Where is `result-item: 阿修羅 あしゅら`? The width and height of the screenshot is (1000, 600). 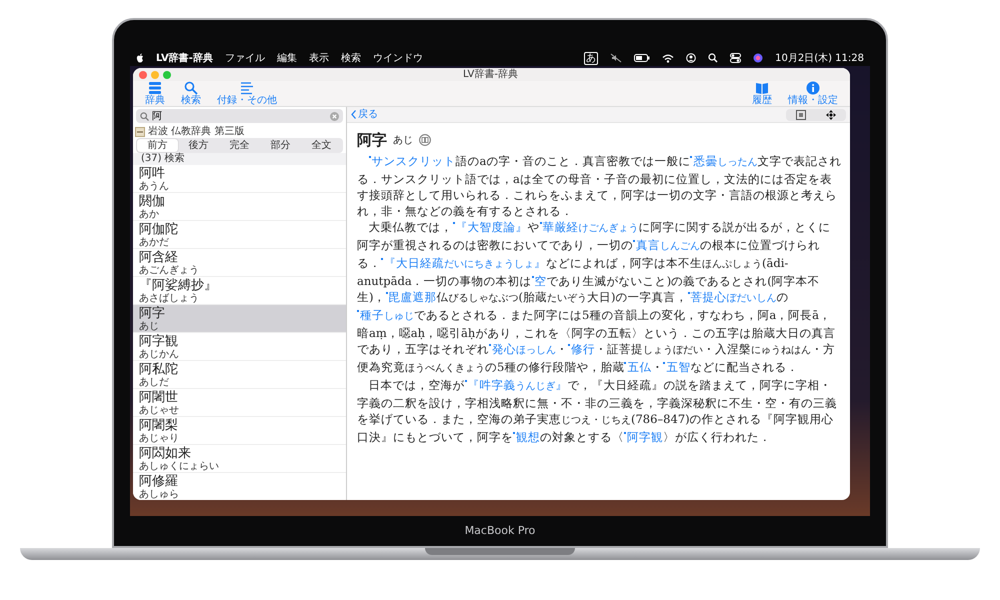 result-item: 阿修羅 あしゅら is located at coordinates (239, 486).